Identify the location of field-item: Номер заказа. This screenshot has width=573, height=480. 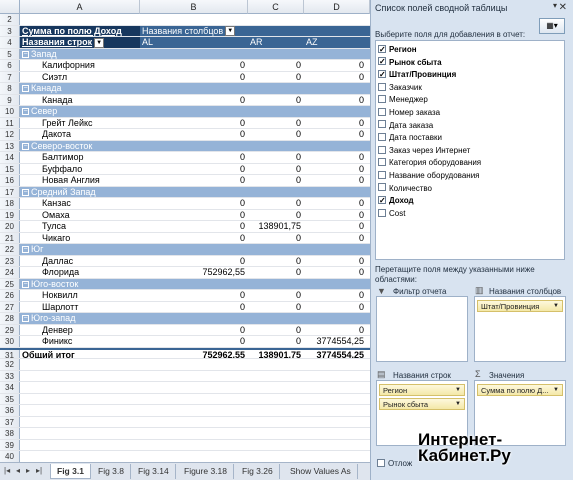
(409, 113).